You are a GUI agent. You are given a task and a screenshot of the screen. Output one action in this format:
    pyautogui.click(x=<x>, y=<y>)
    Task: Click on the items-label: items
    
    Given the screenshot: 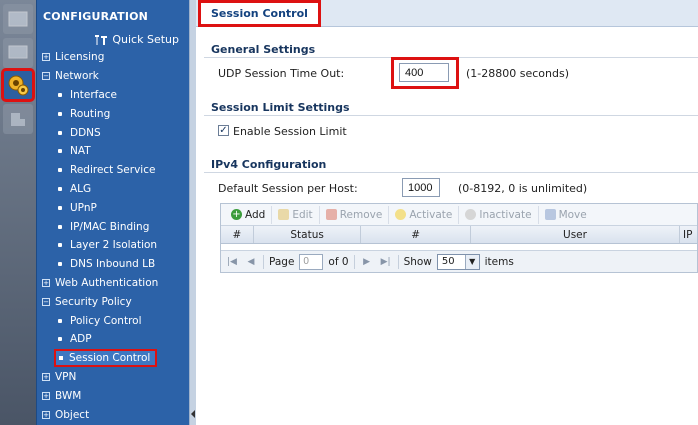 What is the action you would take?
    pyautogui.click(x=499, y=261)
    